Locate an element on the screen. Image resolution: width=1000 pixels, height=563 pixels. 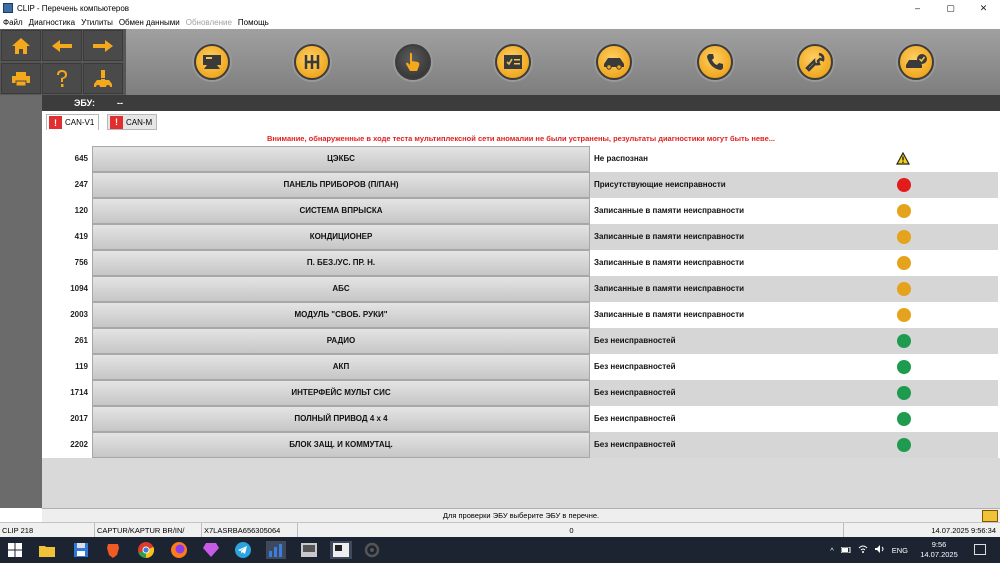
home-button is located at coordinates (21, 45).